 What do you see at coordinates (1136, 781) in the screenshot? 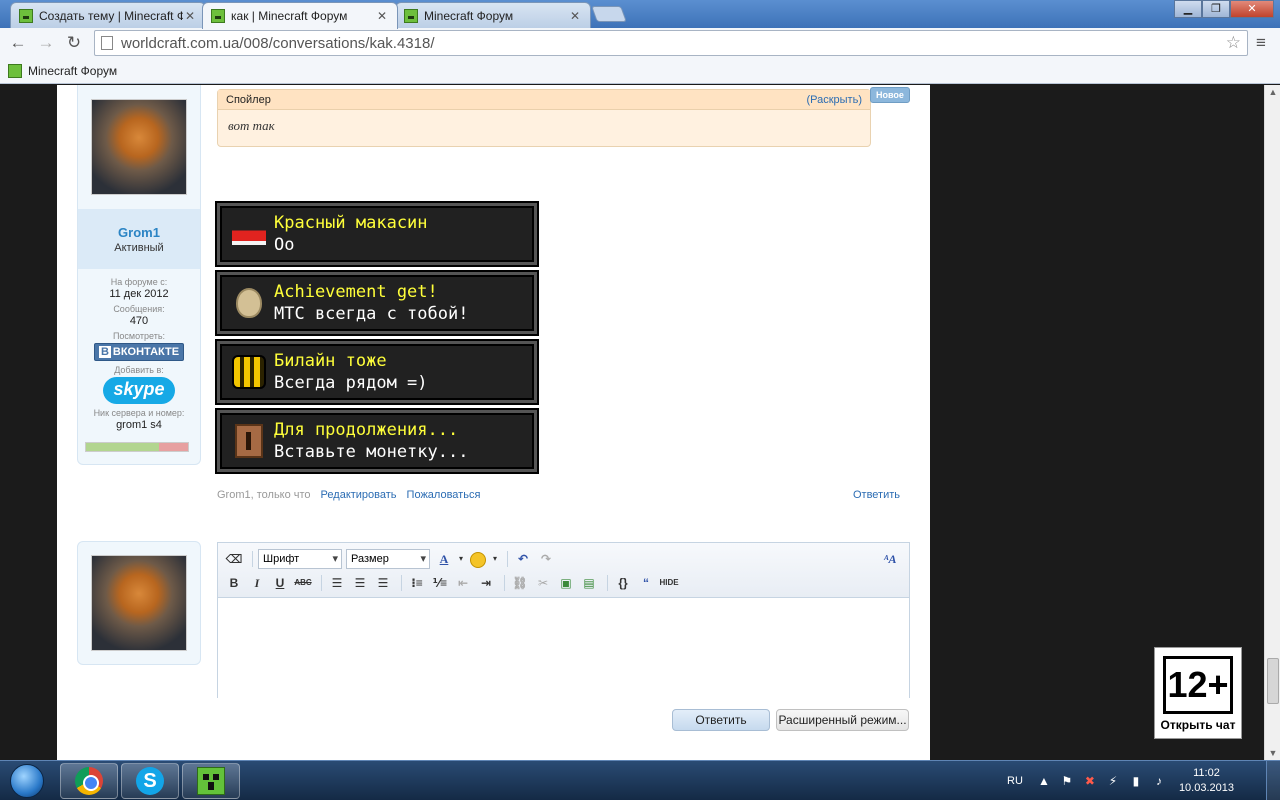
I see `signal-icon: ▮` at bounding box center [1136, 781].